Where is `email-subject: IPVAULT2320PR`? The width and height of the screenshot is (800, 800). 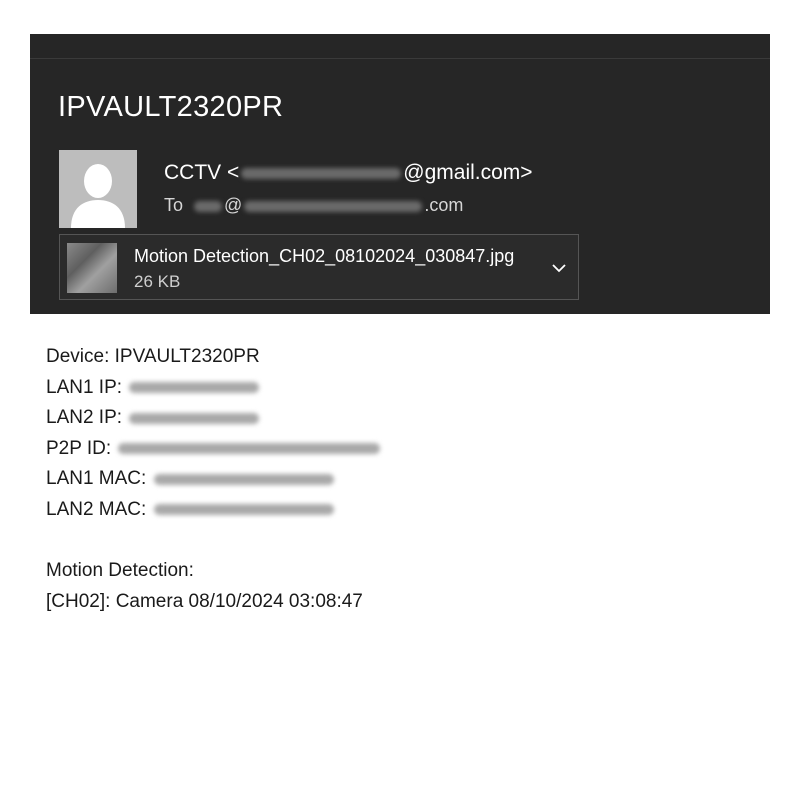 email-subject: IPVAULT2320PR is located at coordinates (171, 107).